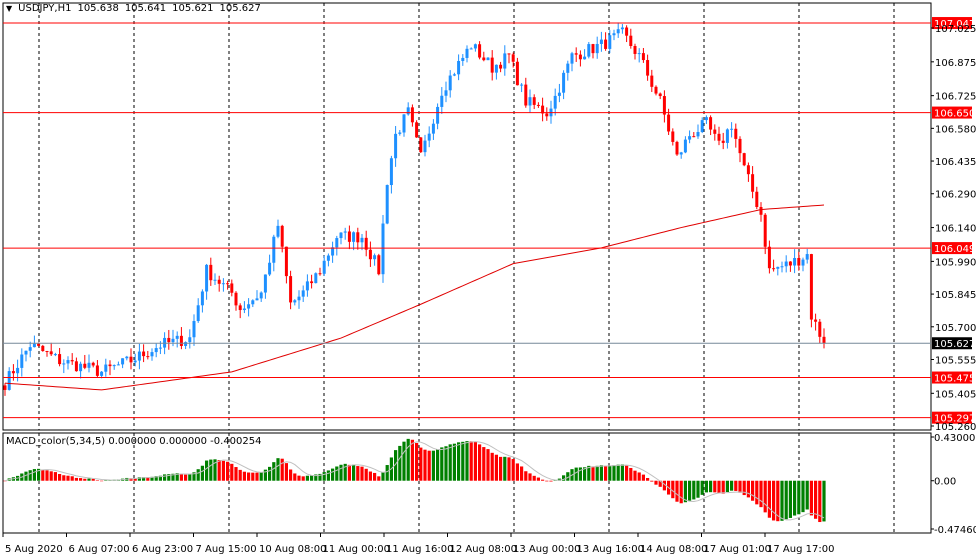 The height and width of the screenshot is (559, 976). Describe the element at coordinates (9, 8) in the screenshot. I see `collapse-triangle-icon: ▼` at that location.